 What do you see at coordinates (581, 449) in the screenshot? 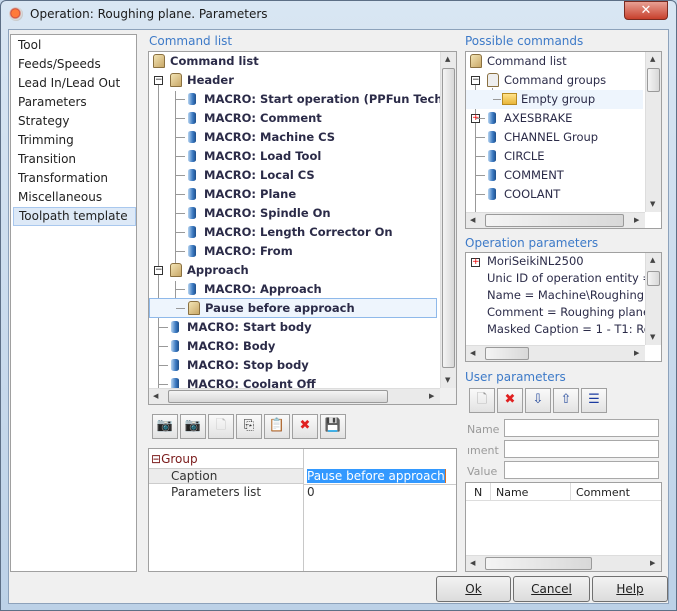
I see `comment-input` at bounding box center [581, 449].